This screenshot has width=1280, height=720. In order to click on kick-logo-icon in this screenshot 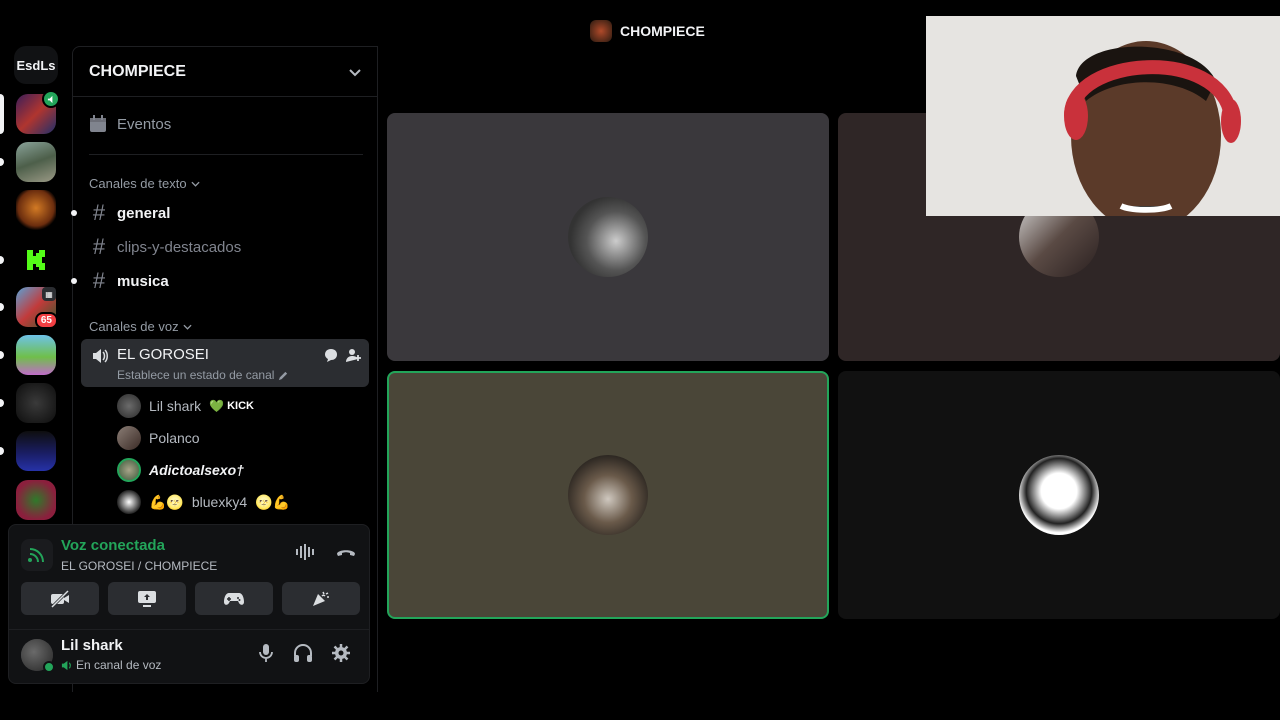, I will do `click(36, 260)`.